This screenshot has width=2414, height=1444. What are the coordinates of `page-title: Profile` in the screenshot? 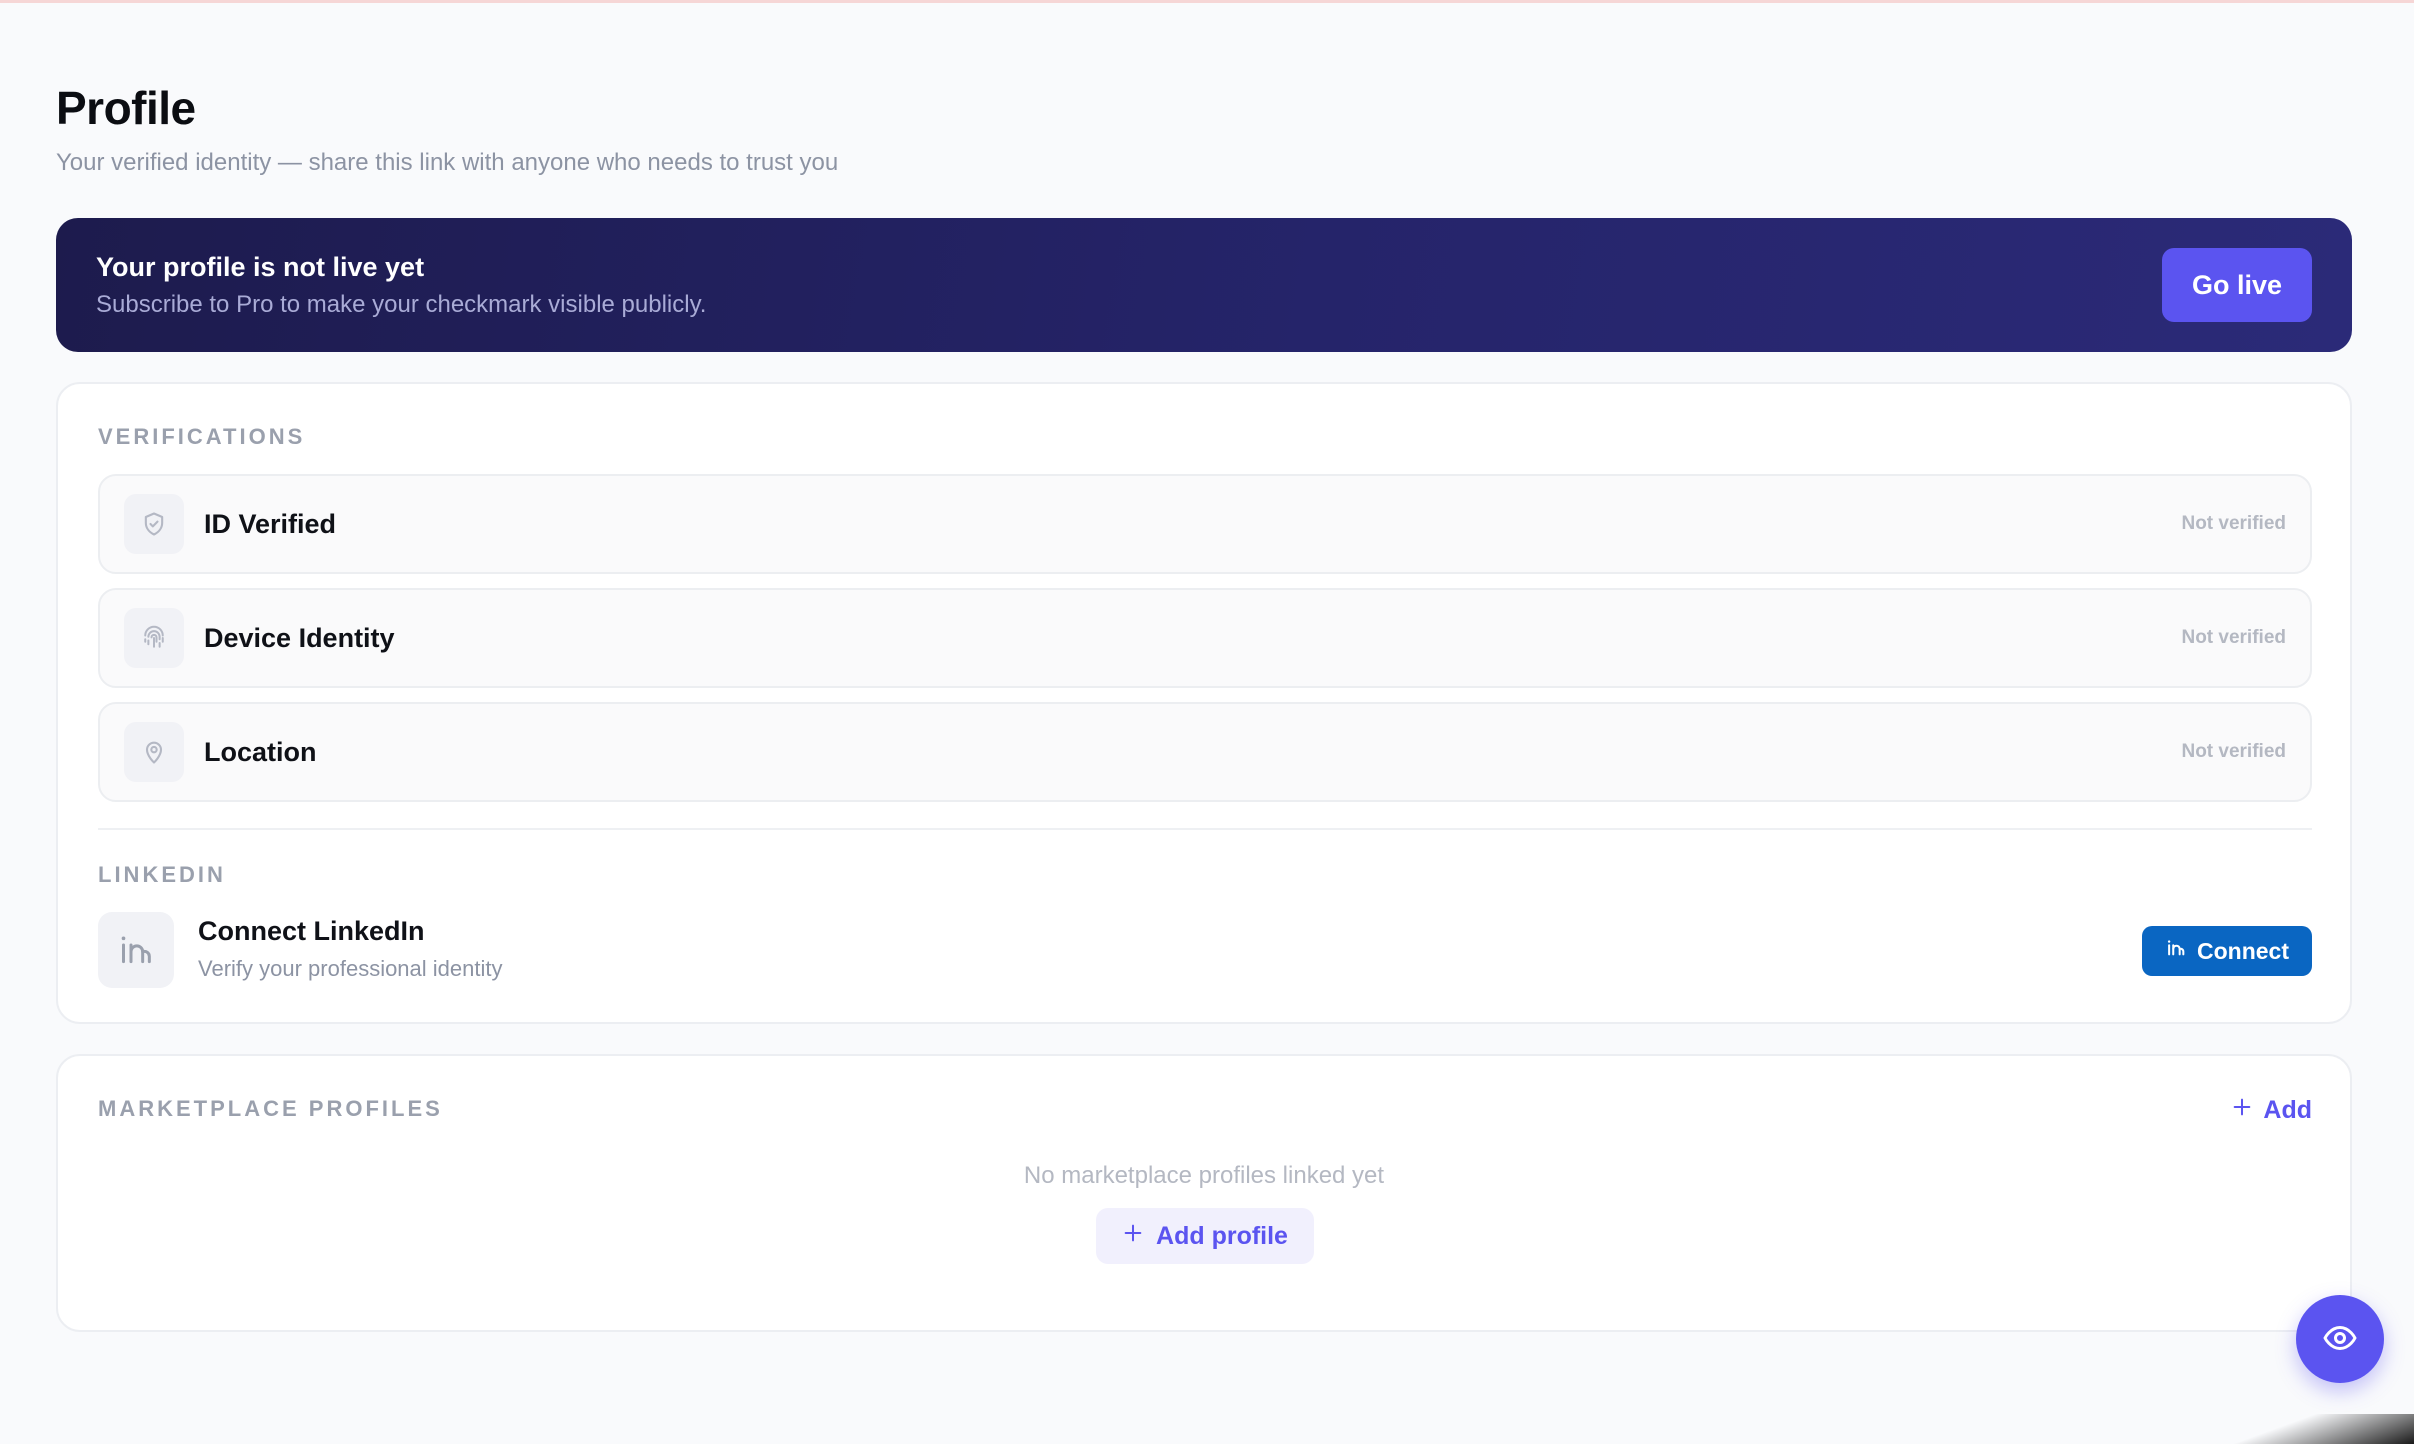 It's located at (126, 108).